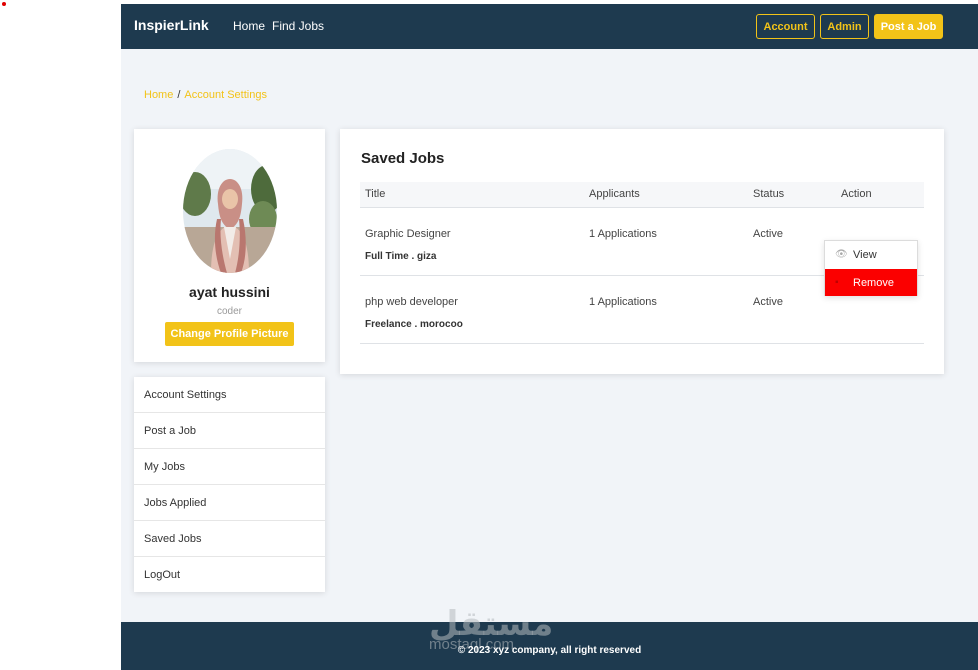 The image size is (978, 670). Describe the element at coordinates (865, 254) in the screenshot. I see `view-label: View` at that location.